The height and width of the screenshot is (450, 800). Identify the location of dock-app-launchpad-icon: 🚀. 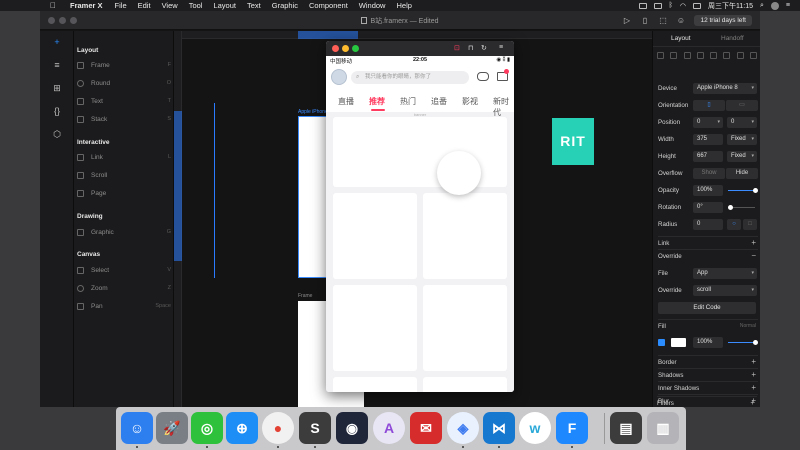
(172, 428).